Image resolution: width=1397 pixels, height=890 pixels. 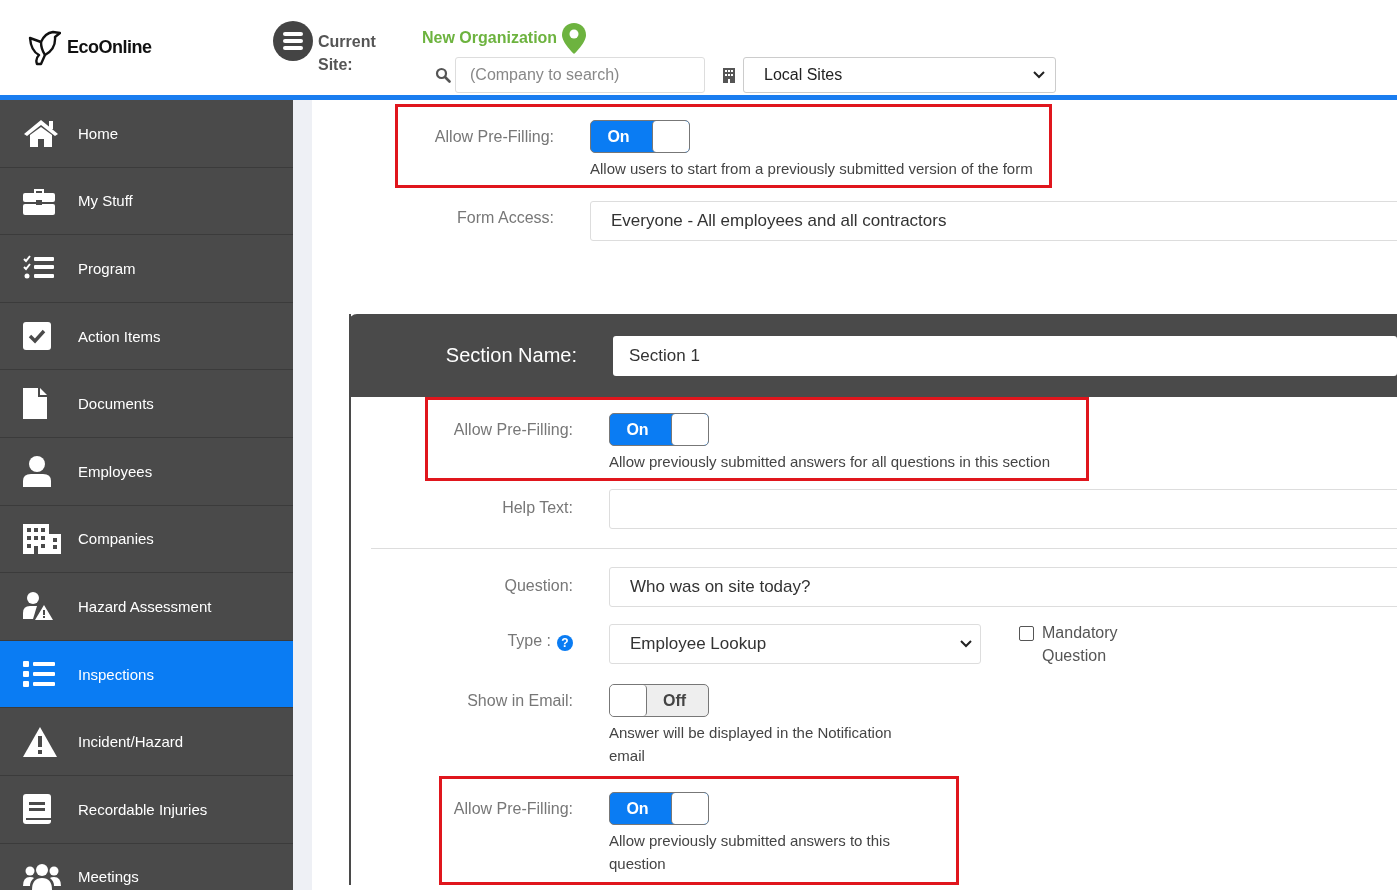 I want to click on building-icon, so click(x=729, y=75).